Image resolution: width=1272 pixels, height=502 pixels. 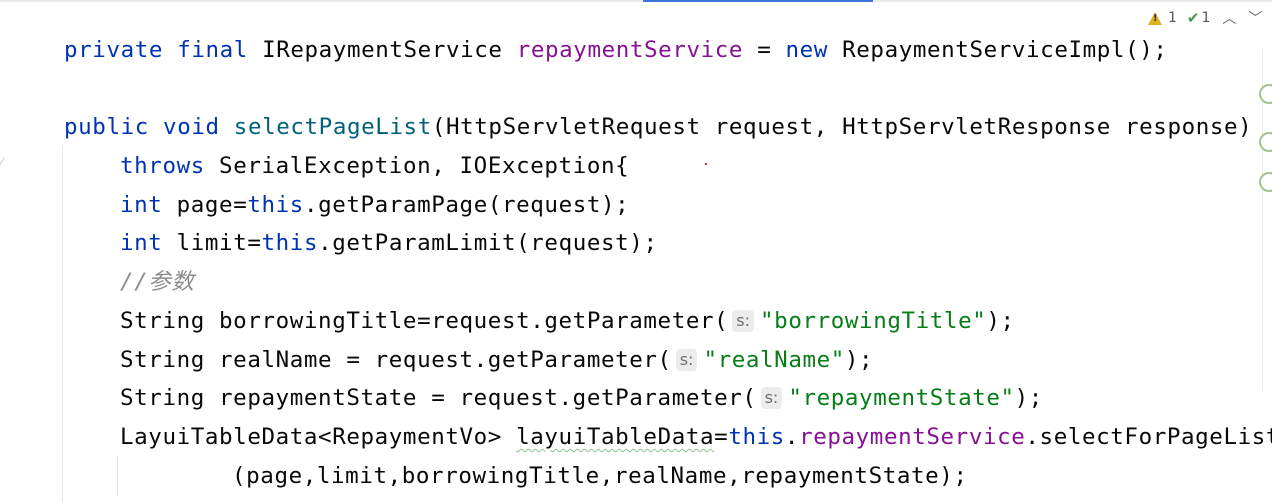 What do you see at coordinates (191, 127) in the screenshot?
I see `keyword: void` at bounding box center [191, 127].